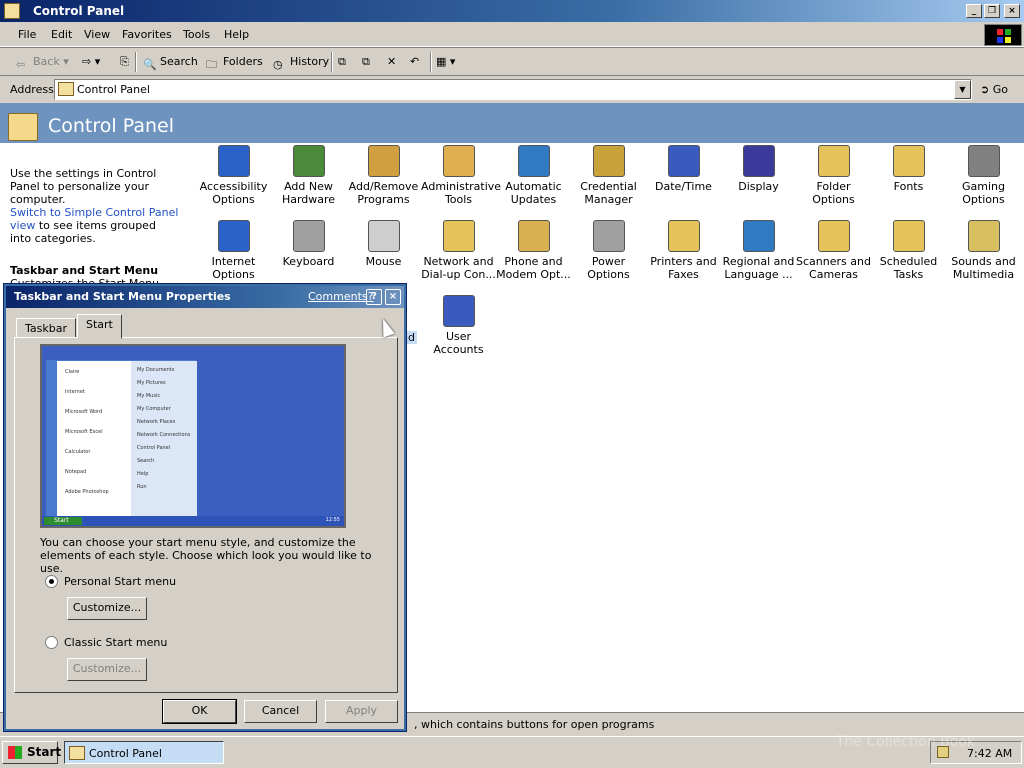 The height and width of the screenshot is (768, 1024). What do you see at coordinates (308, 244) in the screenshot?
I see `cp-item: Keyboard` at bounding box center [308, 244].